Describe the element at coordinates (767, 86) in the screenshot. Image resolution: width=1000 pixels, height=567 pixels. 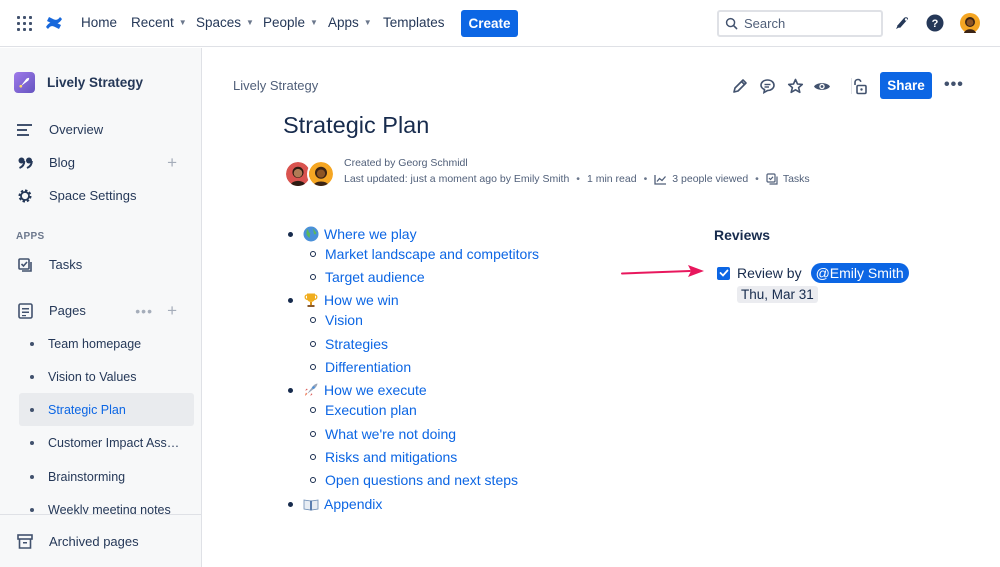
I see `comment-icon` at that location.